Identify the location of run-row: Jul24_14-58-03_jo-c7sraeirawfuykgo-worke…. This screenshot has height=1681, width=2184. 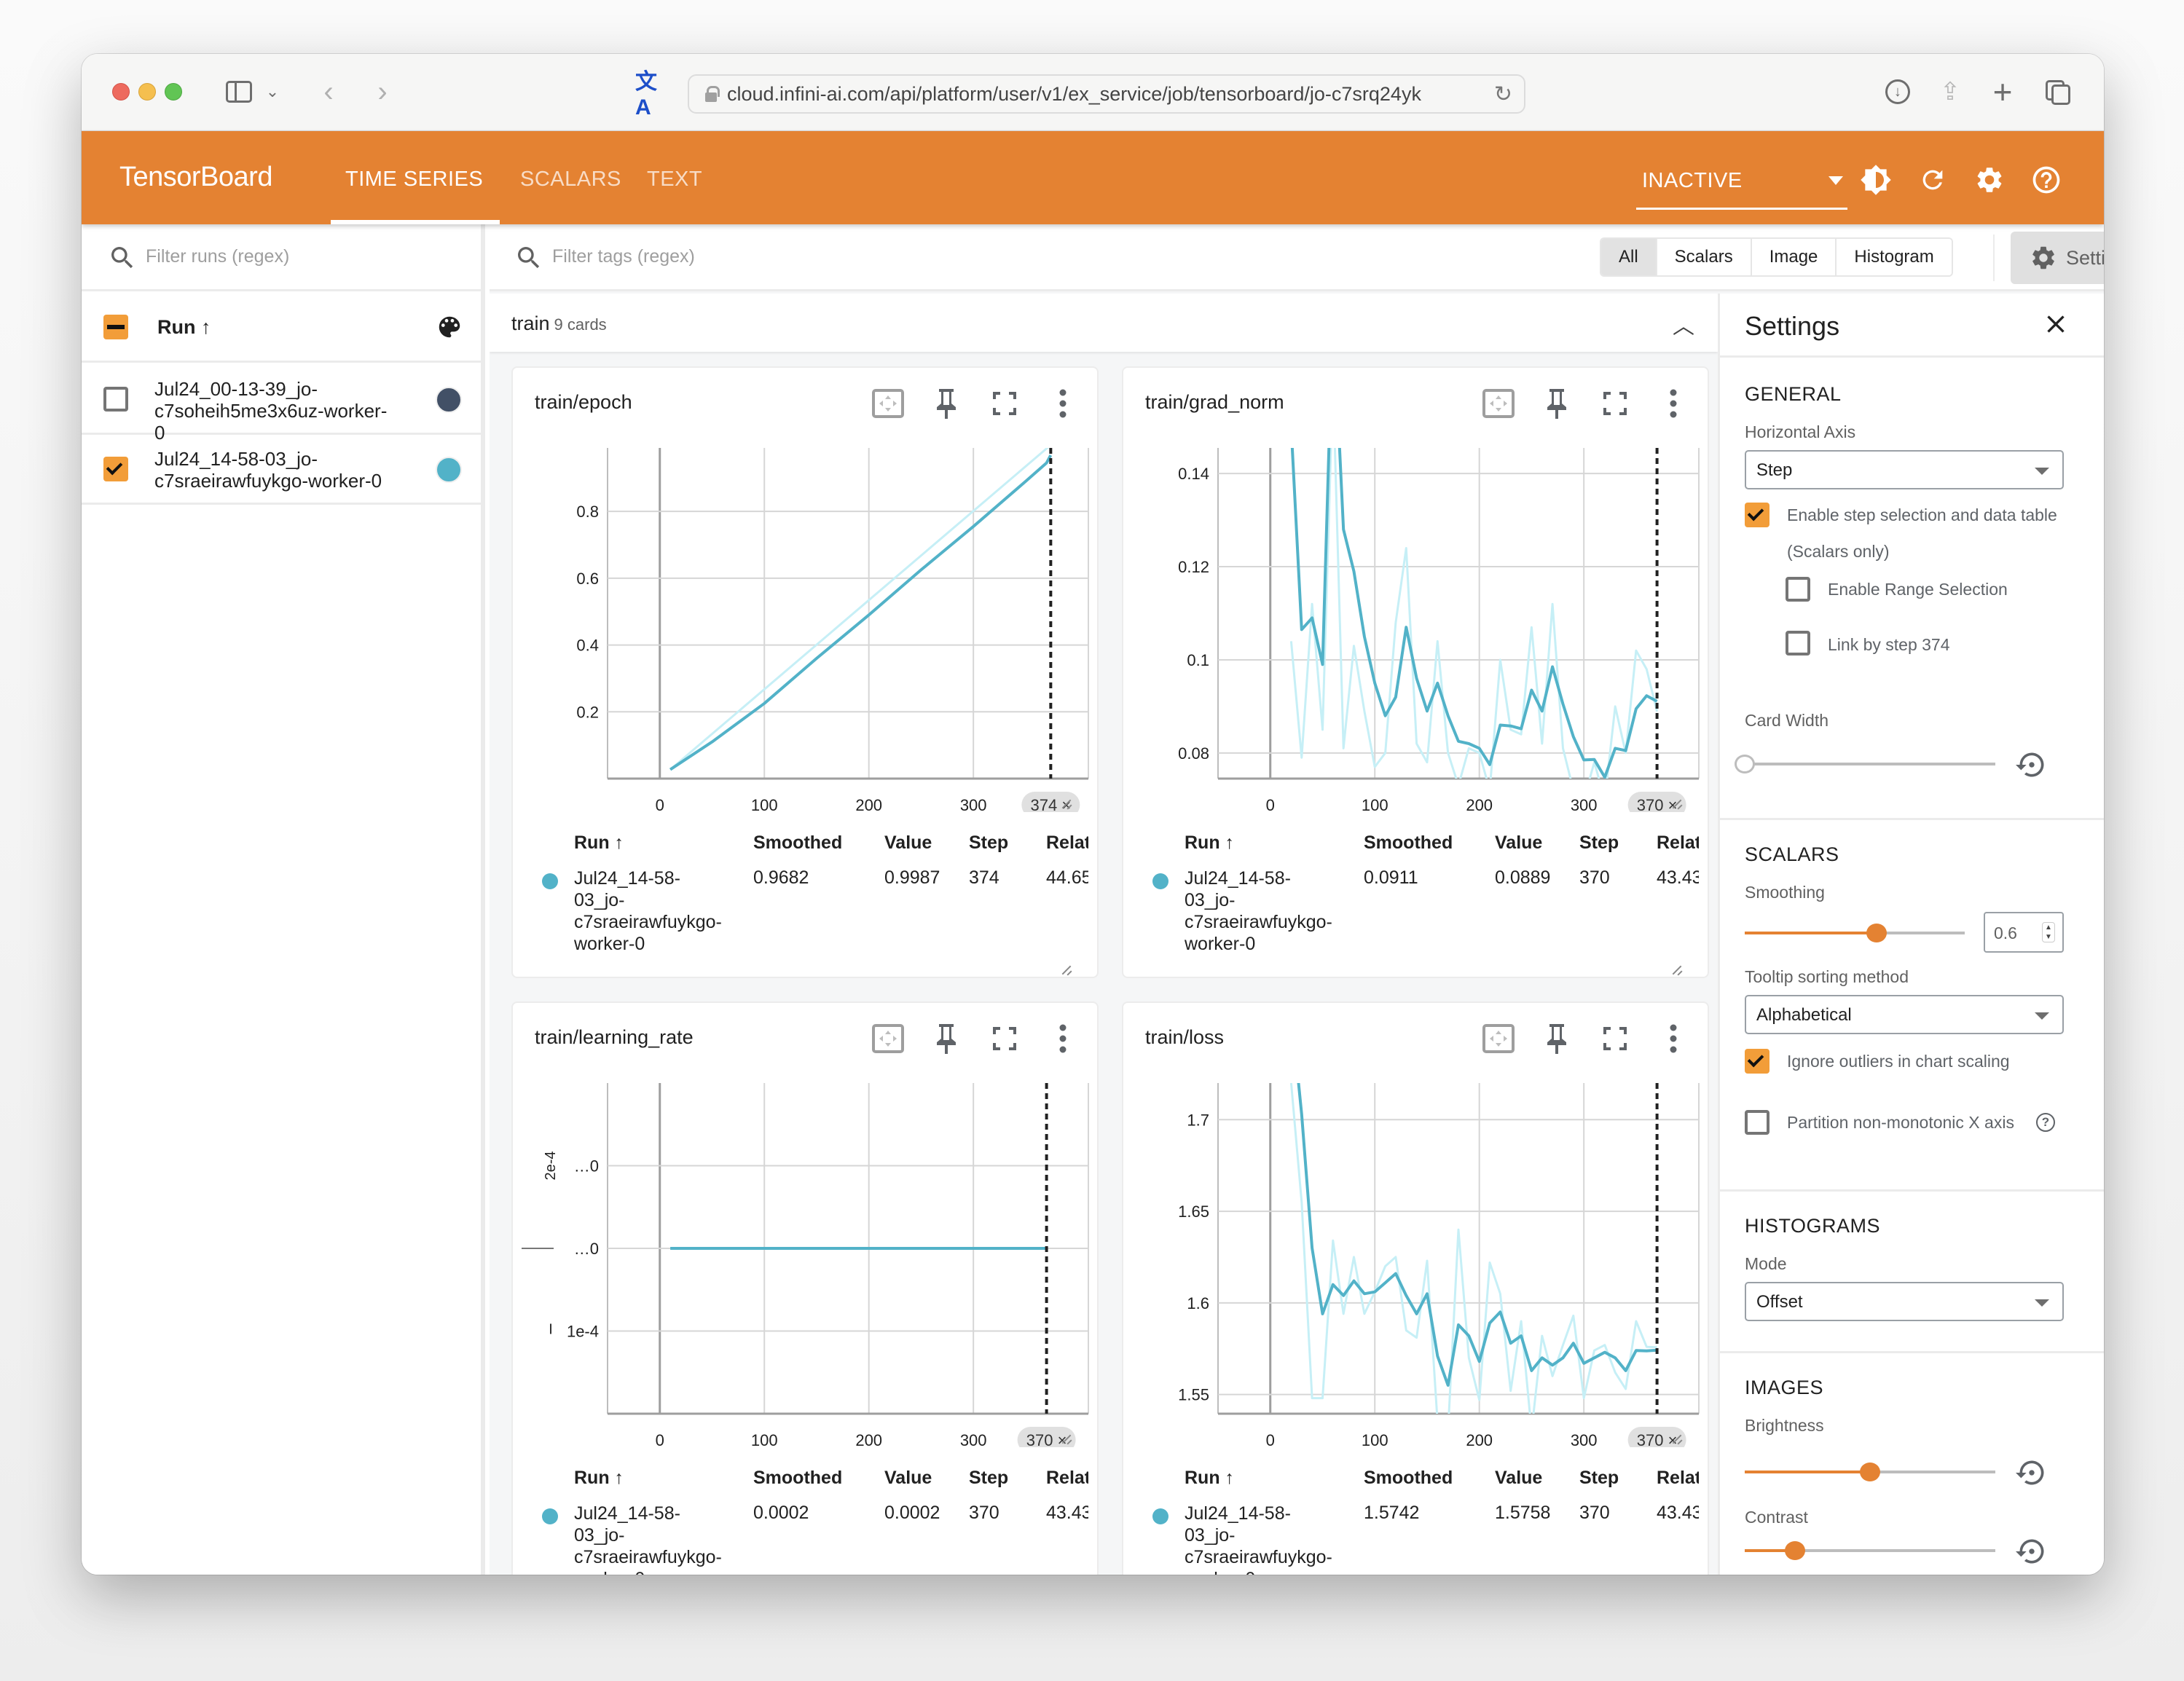
(281, 470).